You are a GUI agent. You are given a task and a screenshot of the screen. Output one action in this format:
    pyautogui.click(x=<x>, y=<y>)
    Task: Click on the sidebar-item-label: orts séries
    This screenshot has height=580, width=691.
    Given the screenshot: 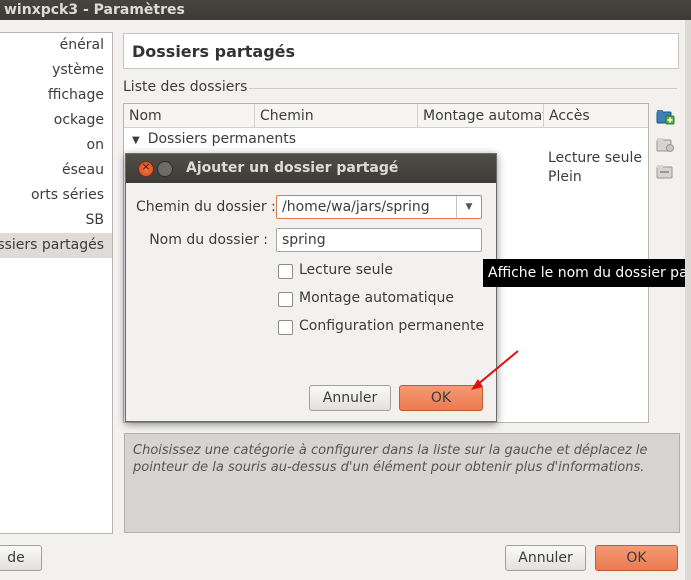 What is the action you would take?
    pyautogui.click(x=67, y=195)
    